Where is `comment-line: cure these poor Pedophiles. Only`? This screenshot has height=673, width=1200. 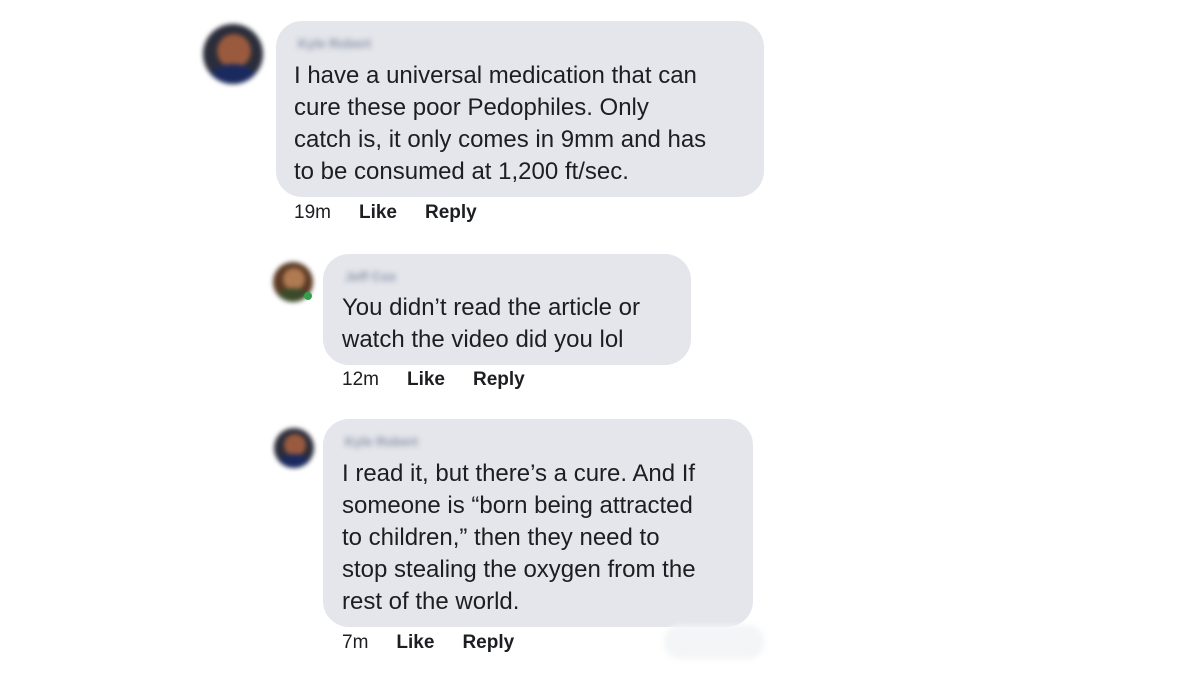 comment-line: cure these poor Pedophiles. Only is located at coordinates (471, 107).